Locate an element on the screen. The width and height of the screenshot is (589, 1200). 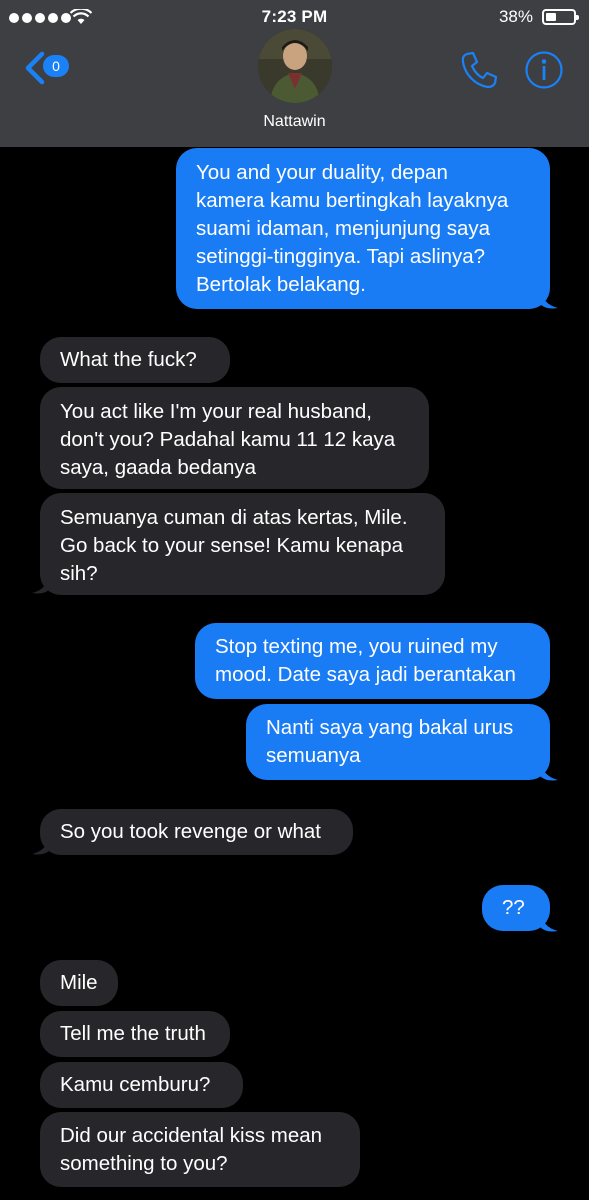
phone-icon is located at coordinates (479, 70).